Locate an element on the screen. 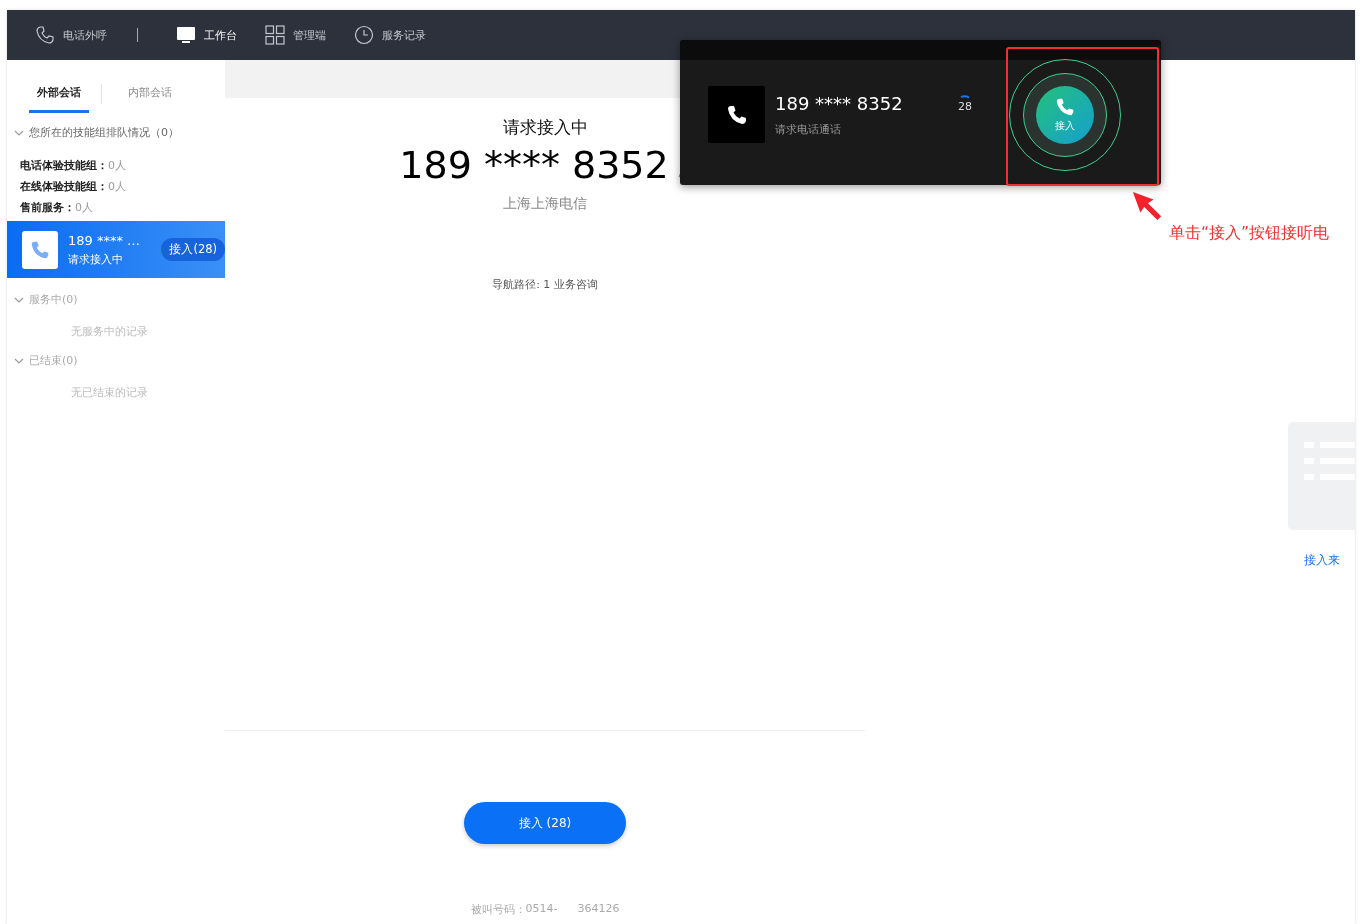  callee-number: 0514- is located at coordinates (541, 909).